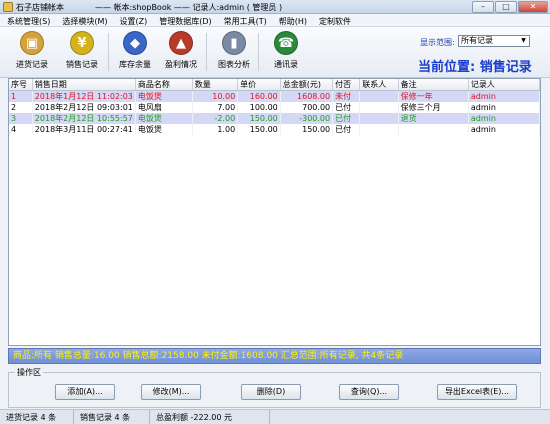  What do you see at coordinates (477, 40) in the screenshot?
I see `scope-value: 所有记录` at bounding box center [477, 40].